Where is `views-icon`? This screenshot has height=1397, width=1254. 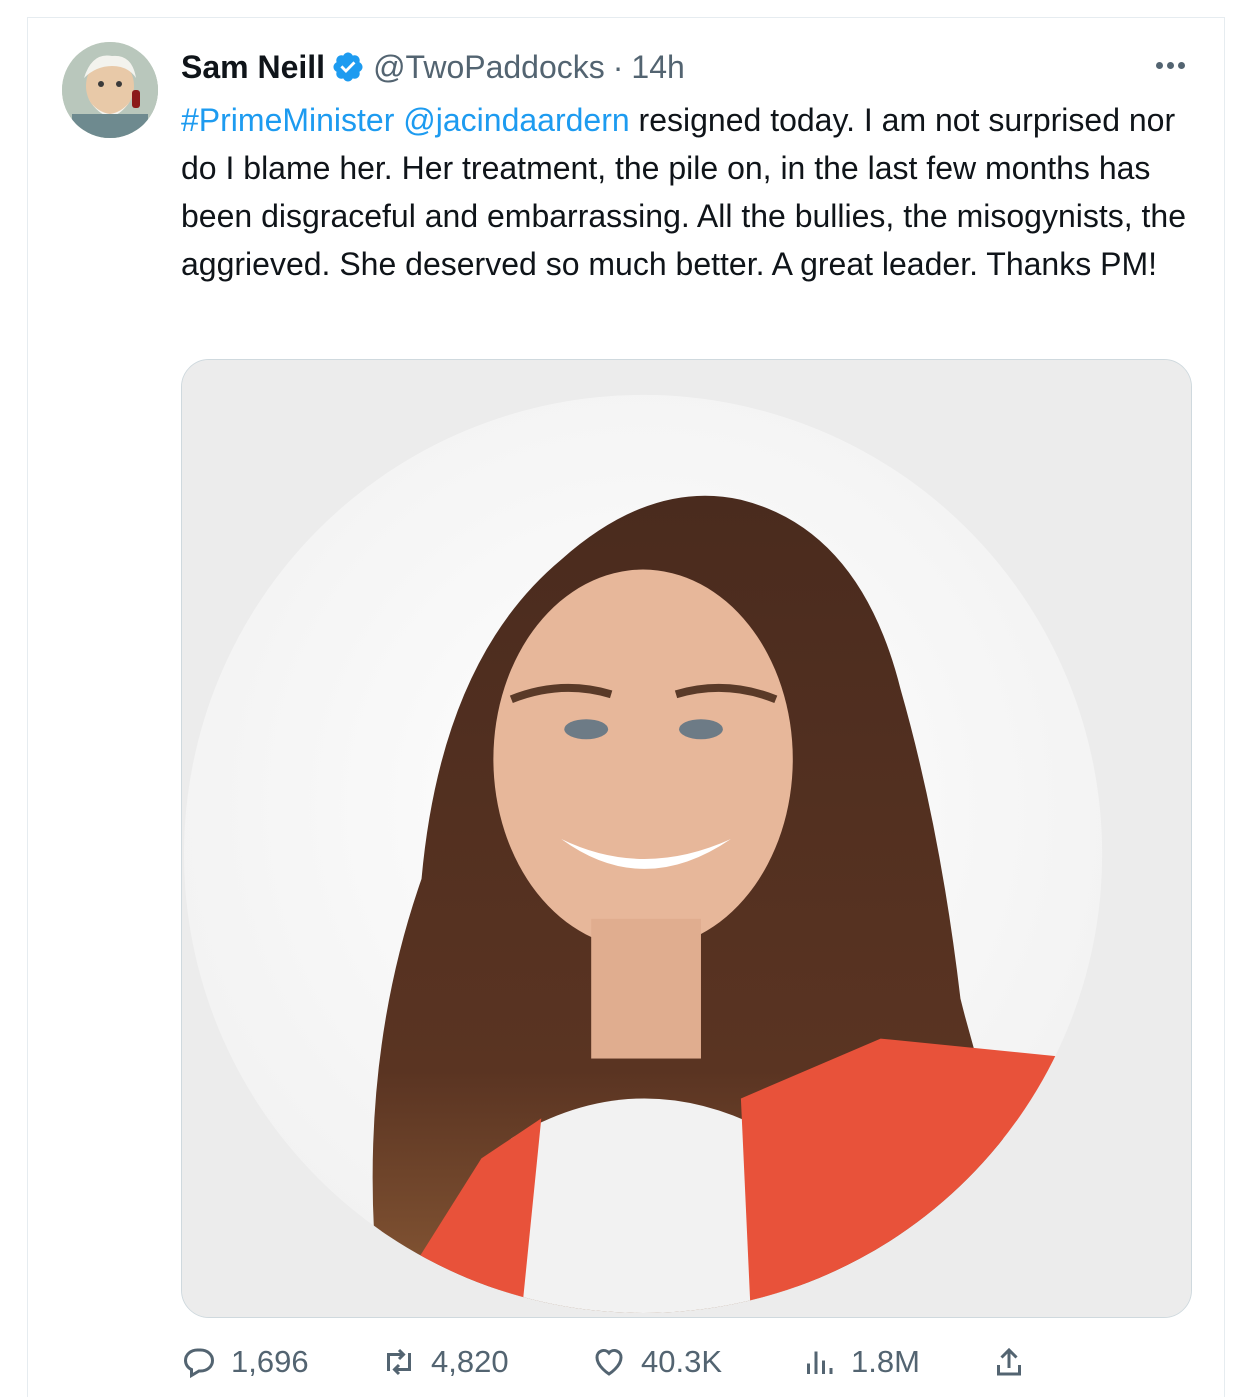 views-icon is located at coordinates (820, 1362).